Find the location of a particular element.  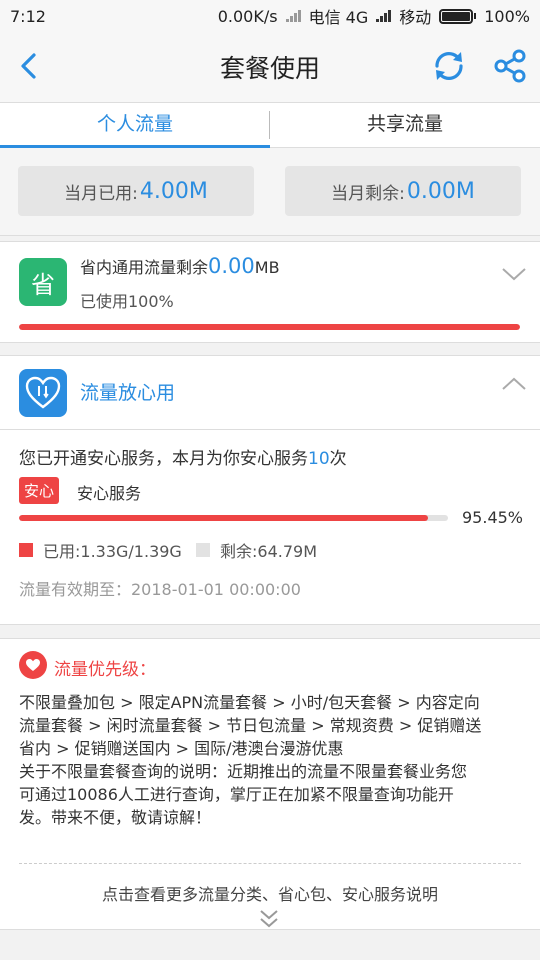

remaining-label: 当月剩余: is located at coordinates (368, 193).